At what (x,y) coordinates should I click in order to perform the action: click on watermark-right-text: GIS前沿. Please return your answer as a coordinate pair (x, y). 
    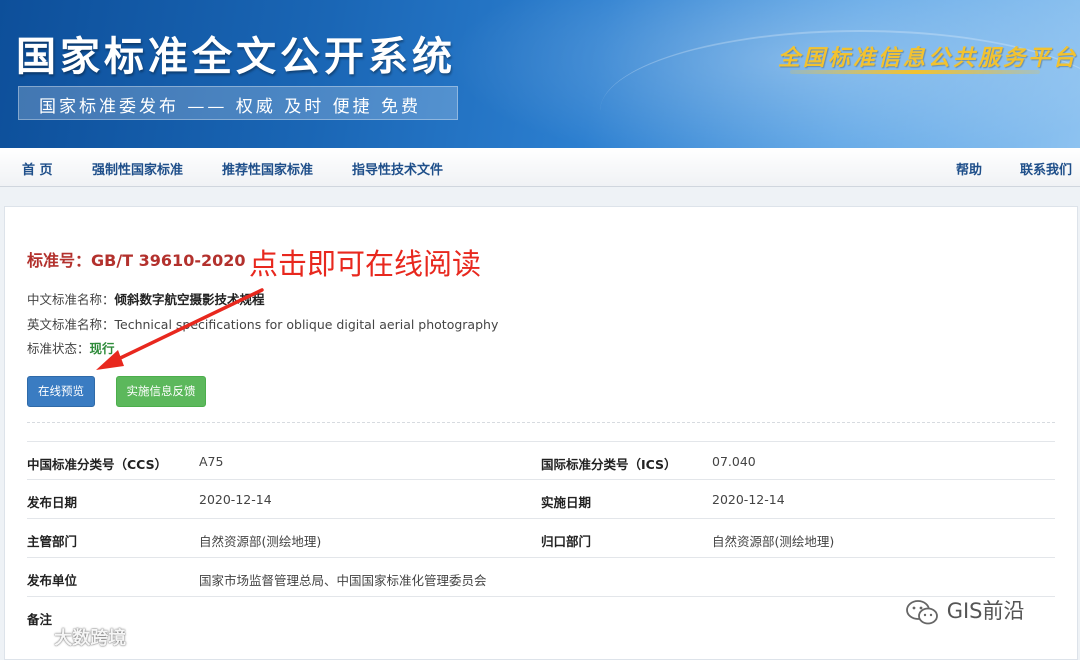
    Looking at the image, I should click on (985, 611).